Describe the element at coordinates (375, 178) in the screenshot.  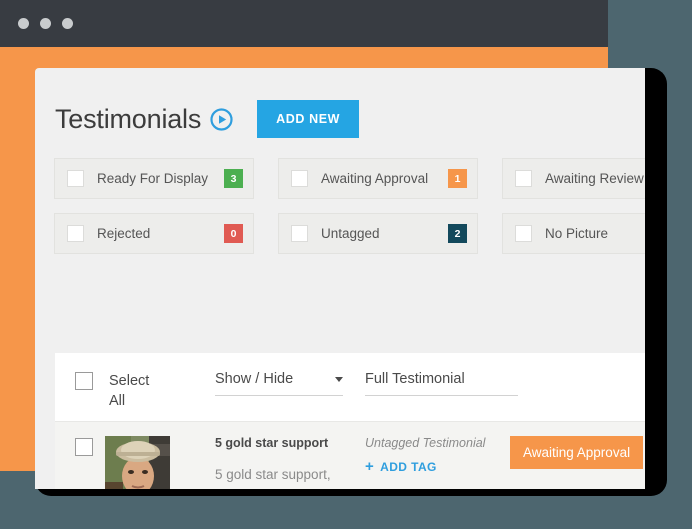
I see `filter-label: Awaiting Approval` at that location.